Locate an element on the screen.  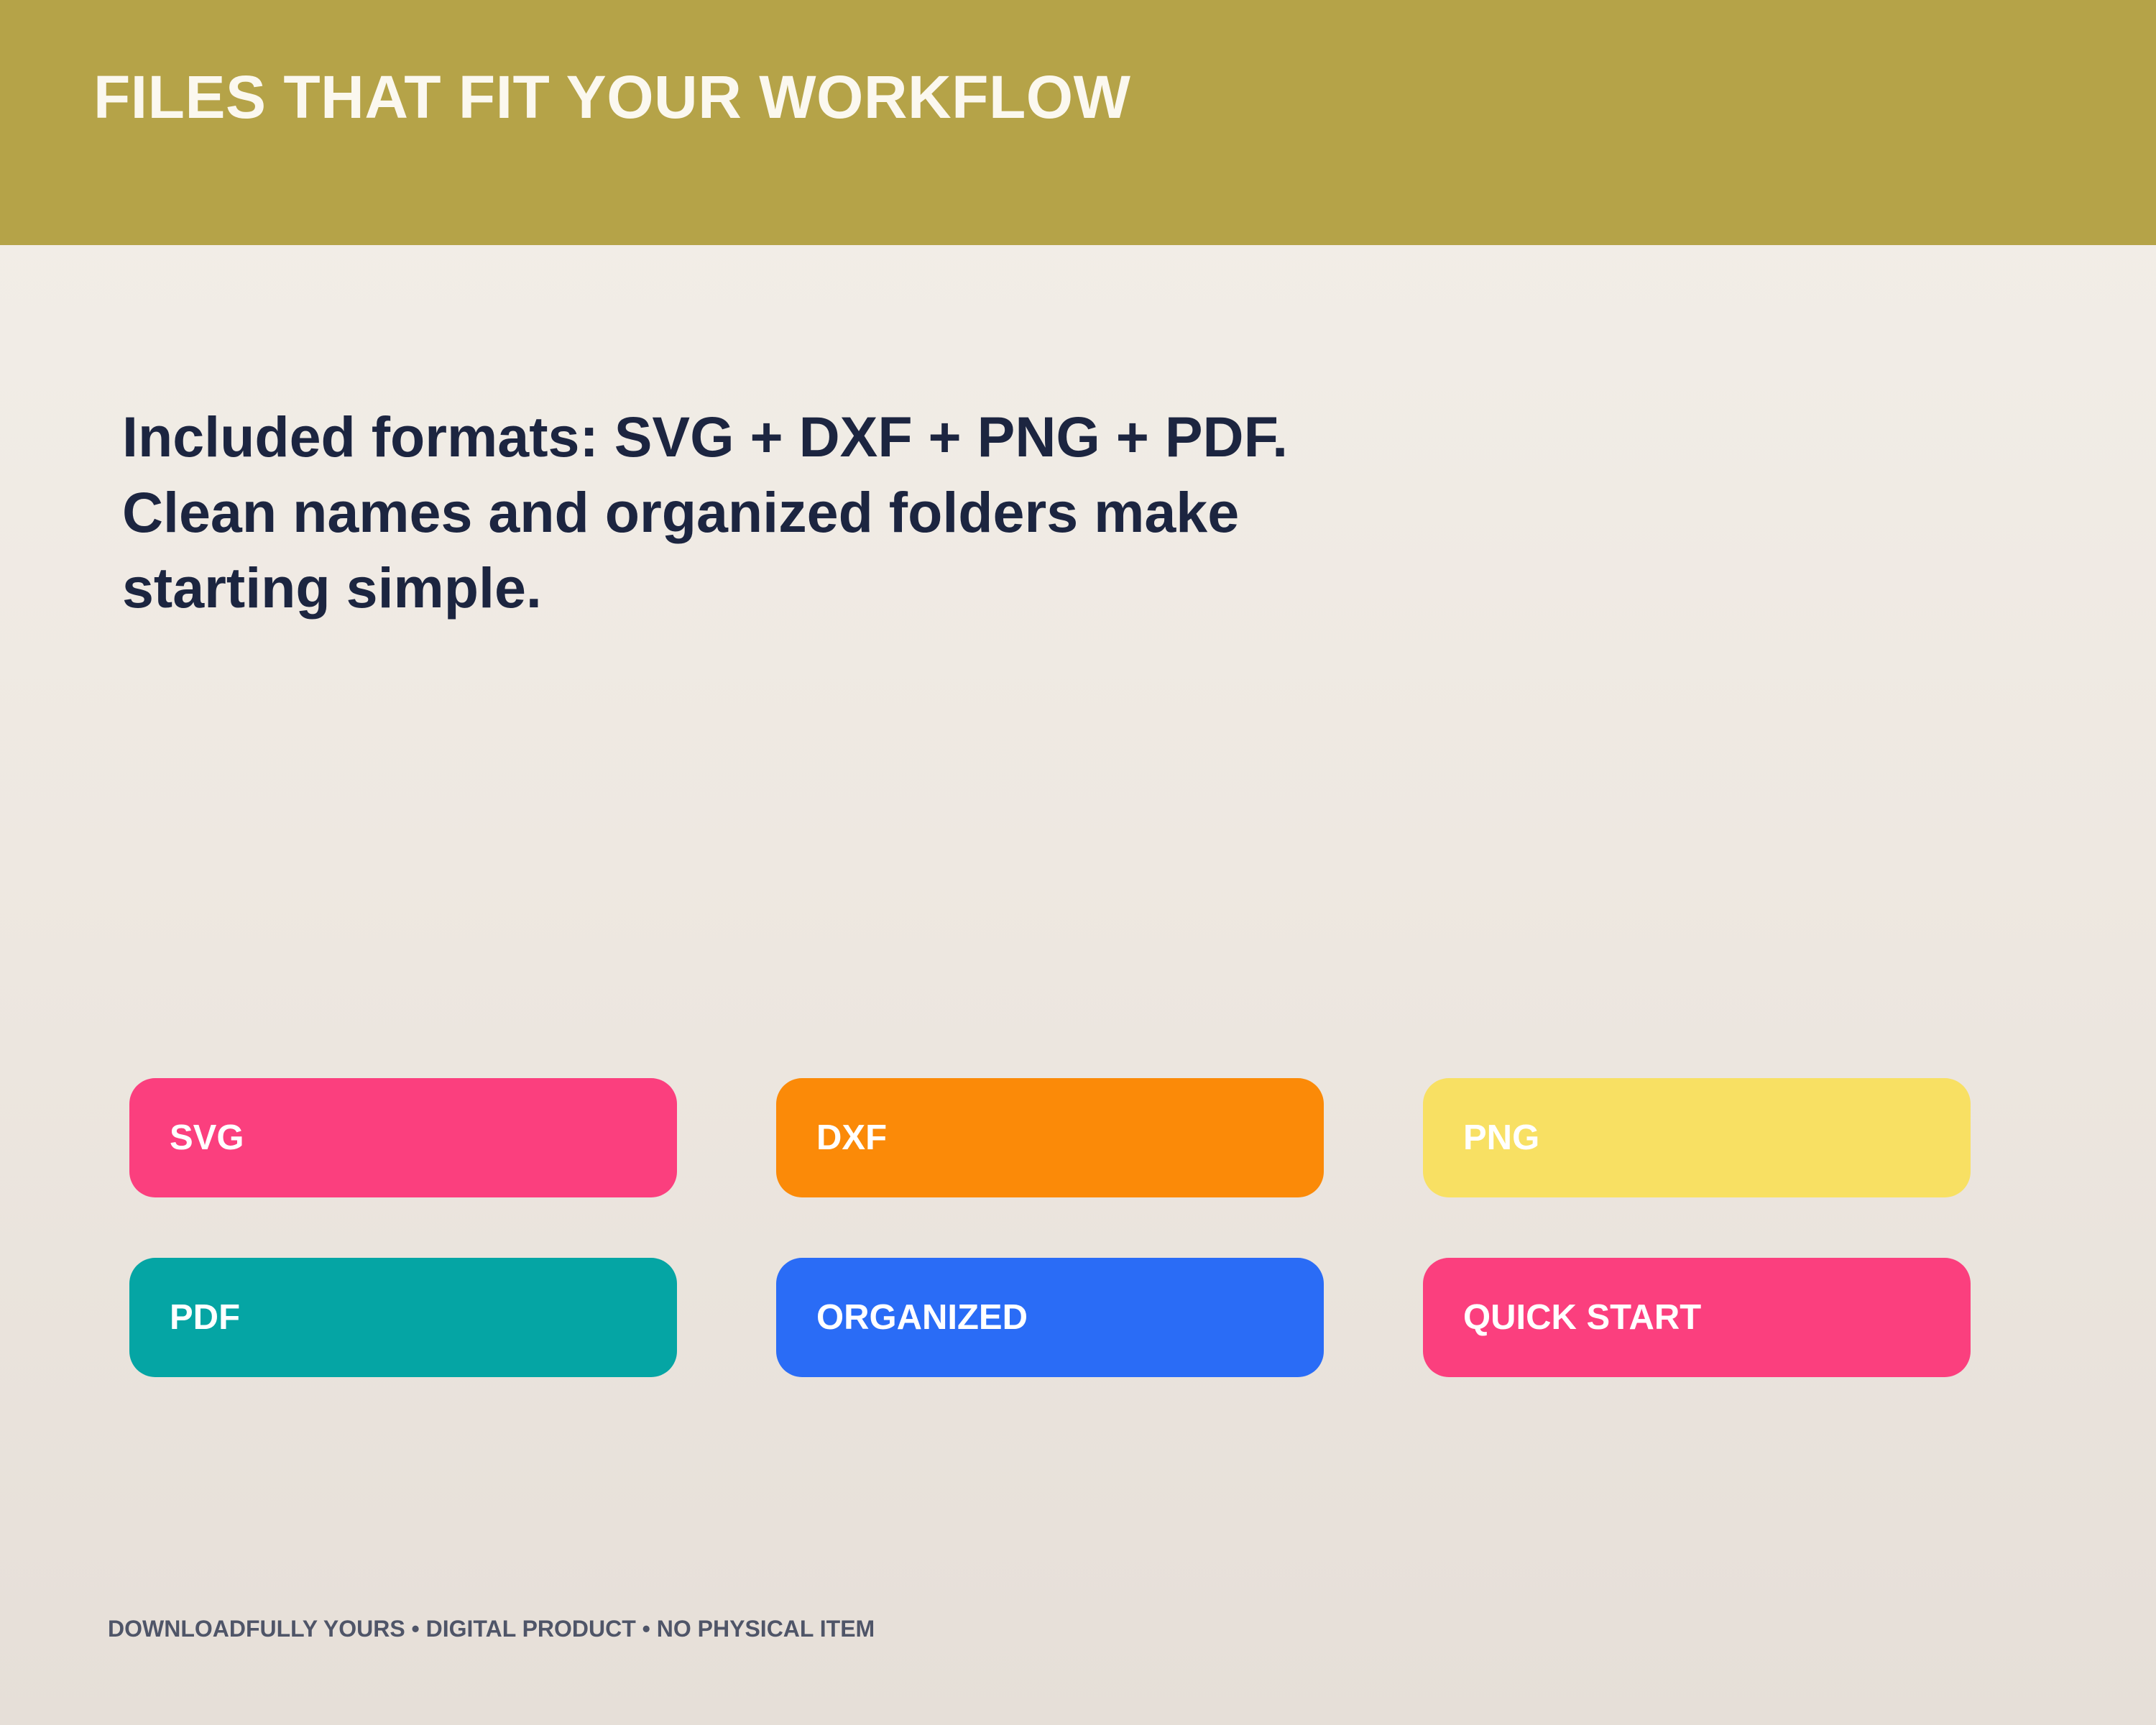
intro-line: starting simple. is located at coordinates (332, 588).